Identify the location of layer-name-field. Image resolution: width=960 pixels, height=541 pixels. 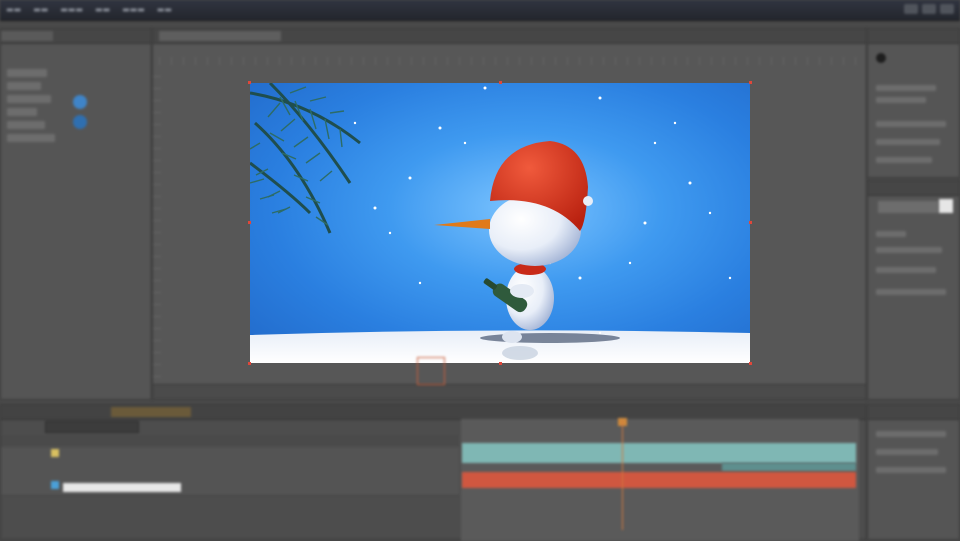
(122, 487).